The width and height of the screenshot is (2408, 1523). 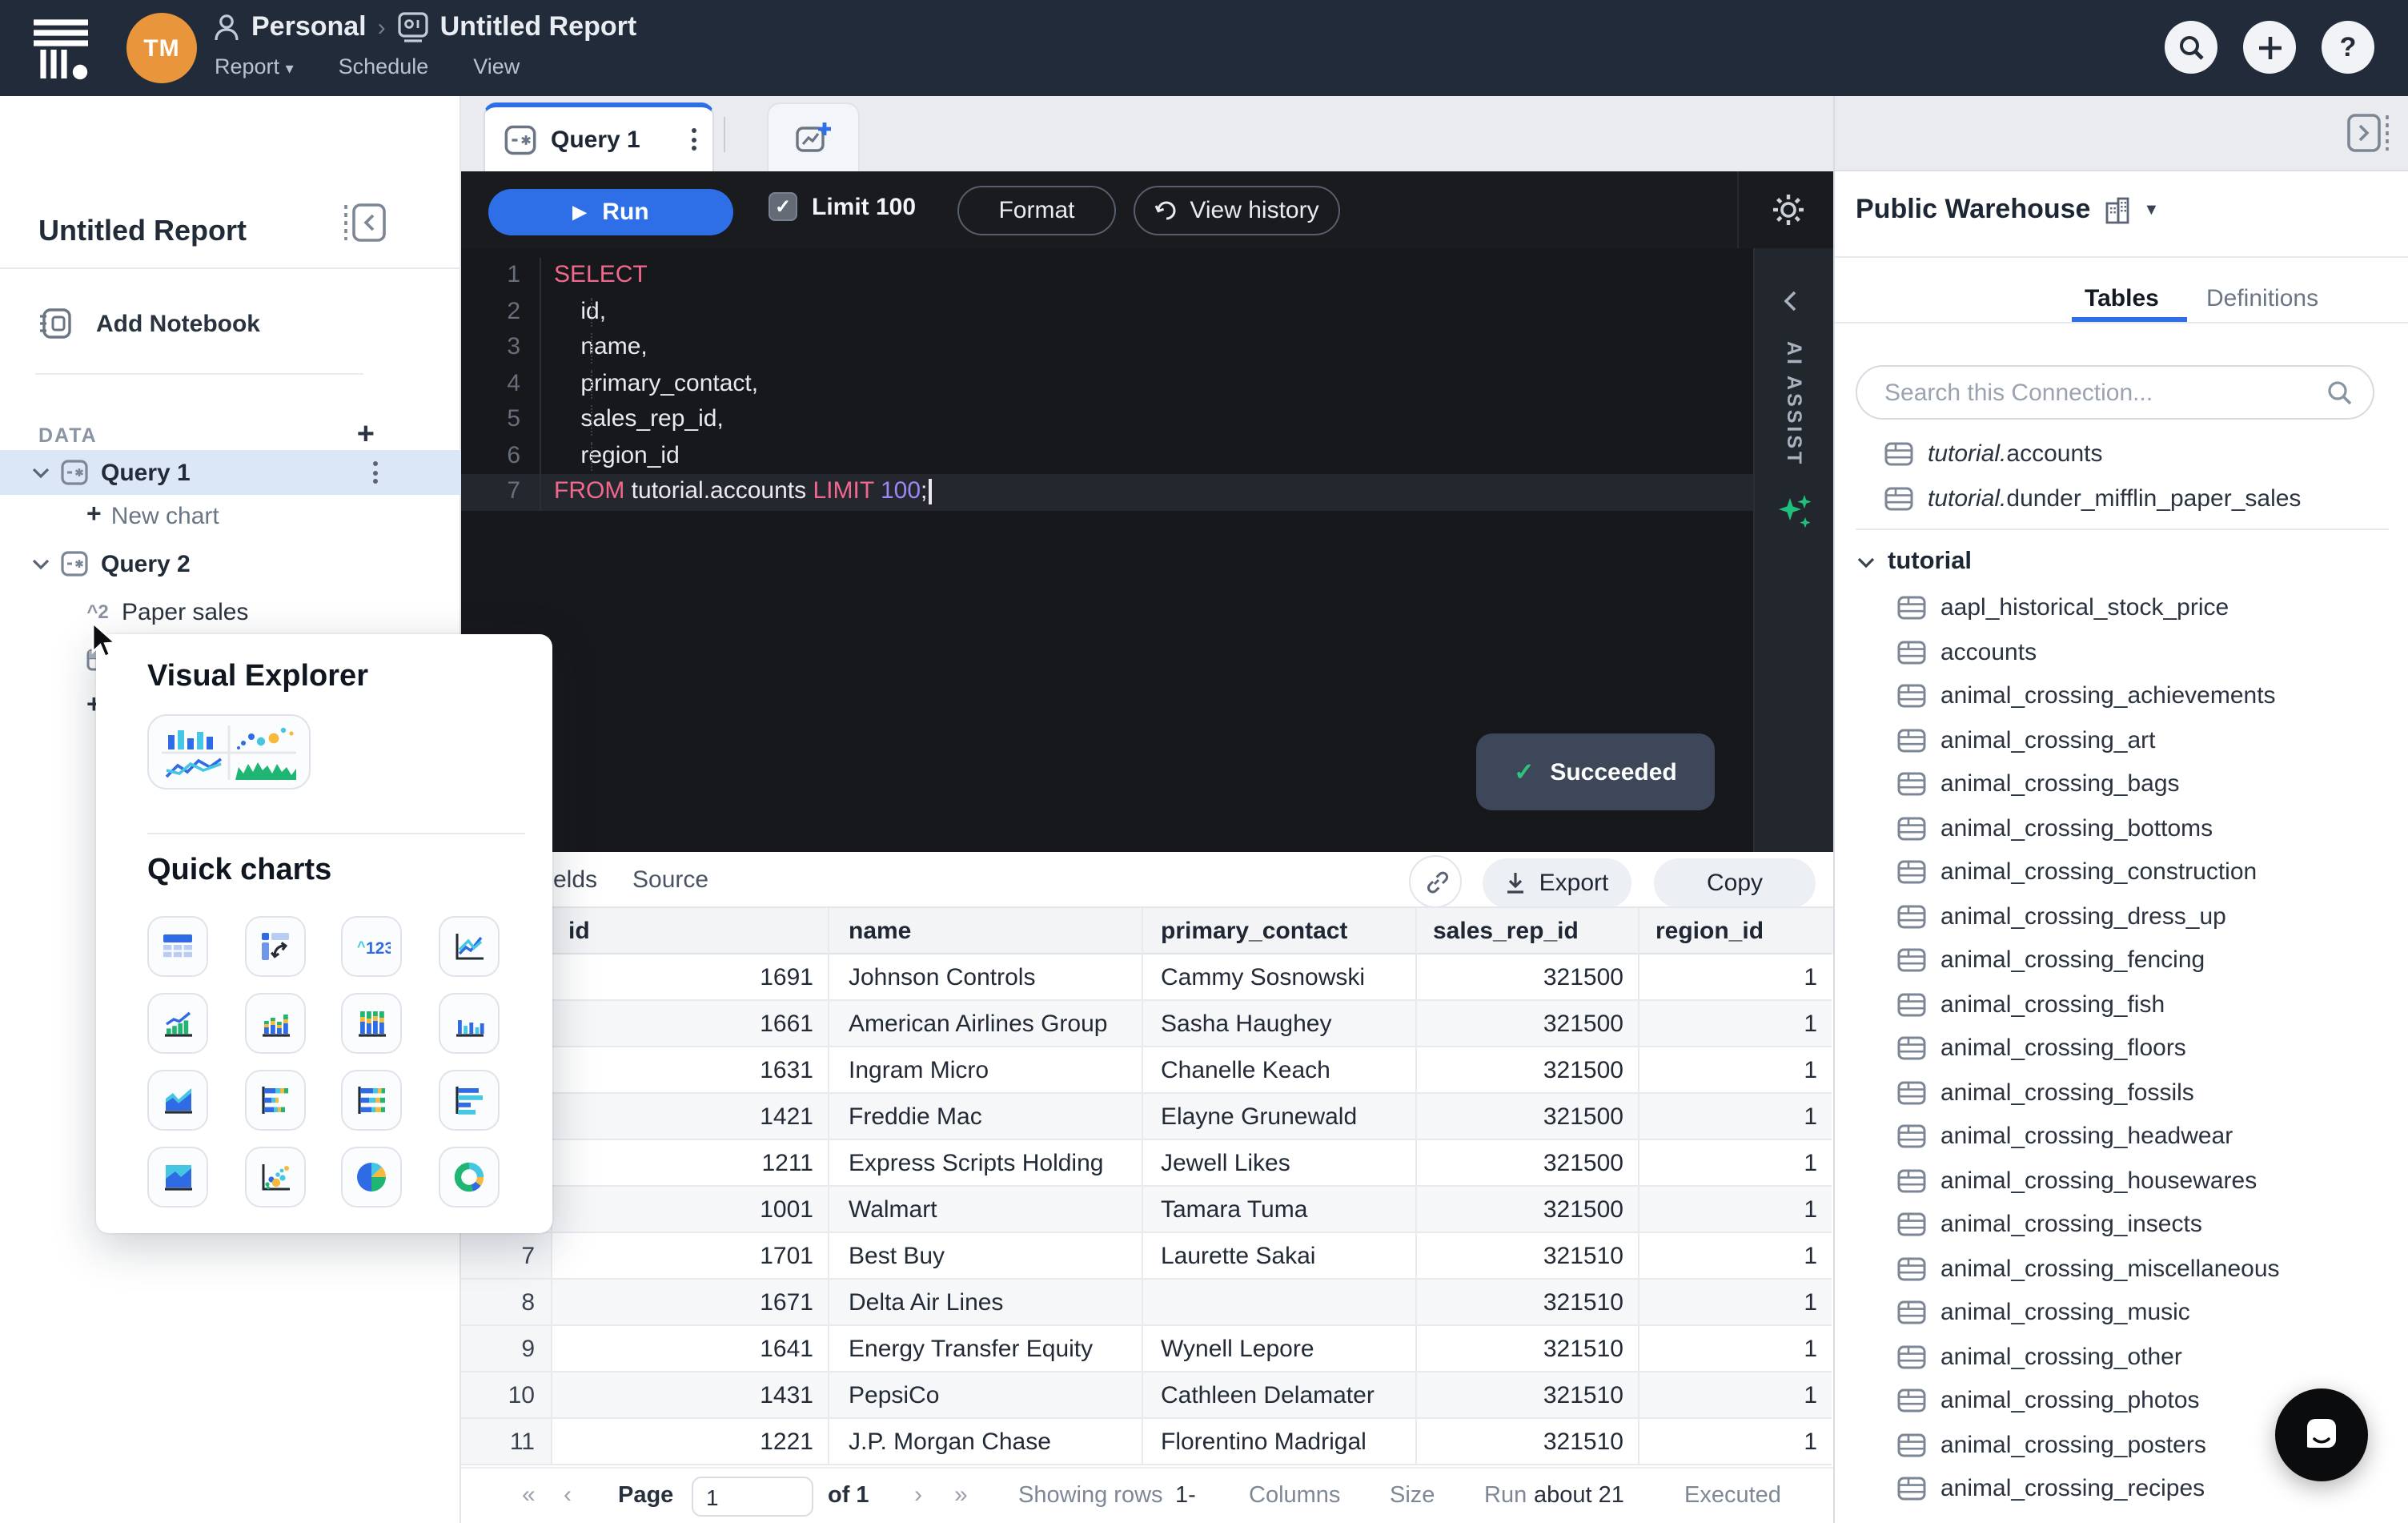 I want to click on export-button: Export, so click(x=1557, y=883).